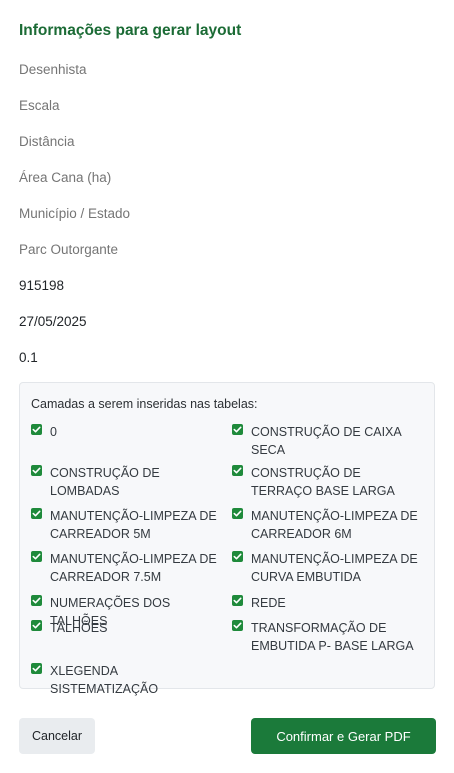 The width and height of the screenshot is (454, 773). I want to click on date-field, so click(169, 322).